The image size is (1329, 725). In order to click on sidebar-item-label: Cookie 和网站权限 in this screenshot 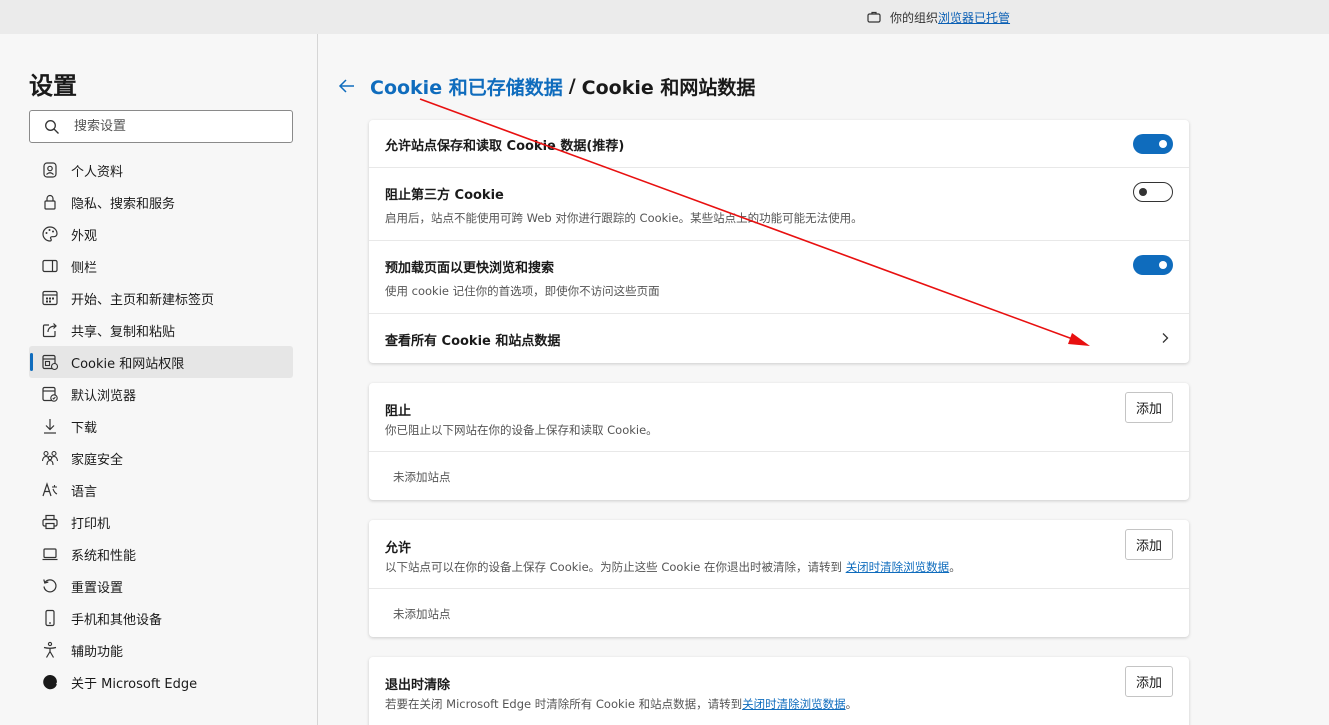, I will do `click(128, 364)`.